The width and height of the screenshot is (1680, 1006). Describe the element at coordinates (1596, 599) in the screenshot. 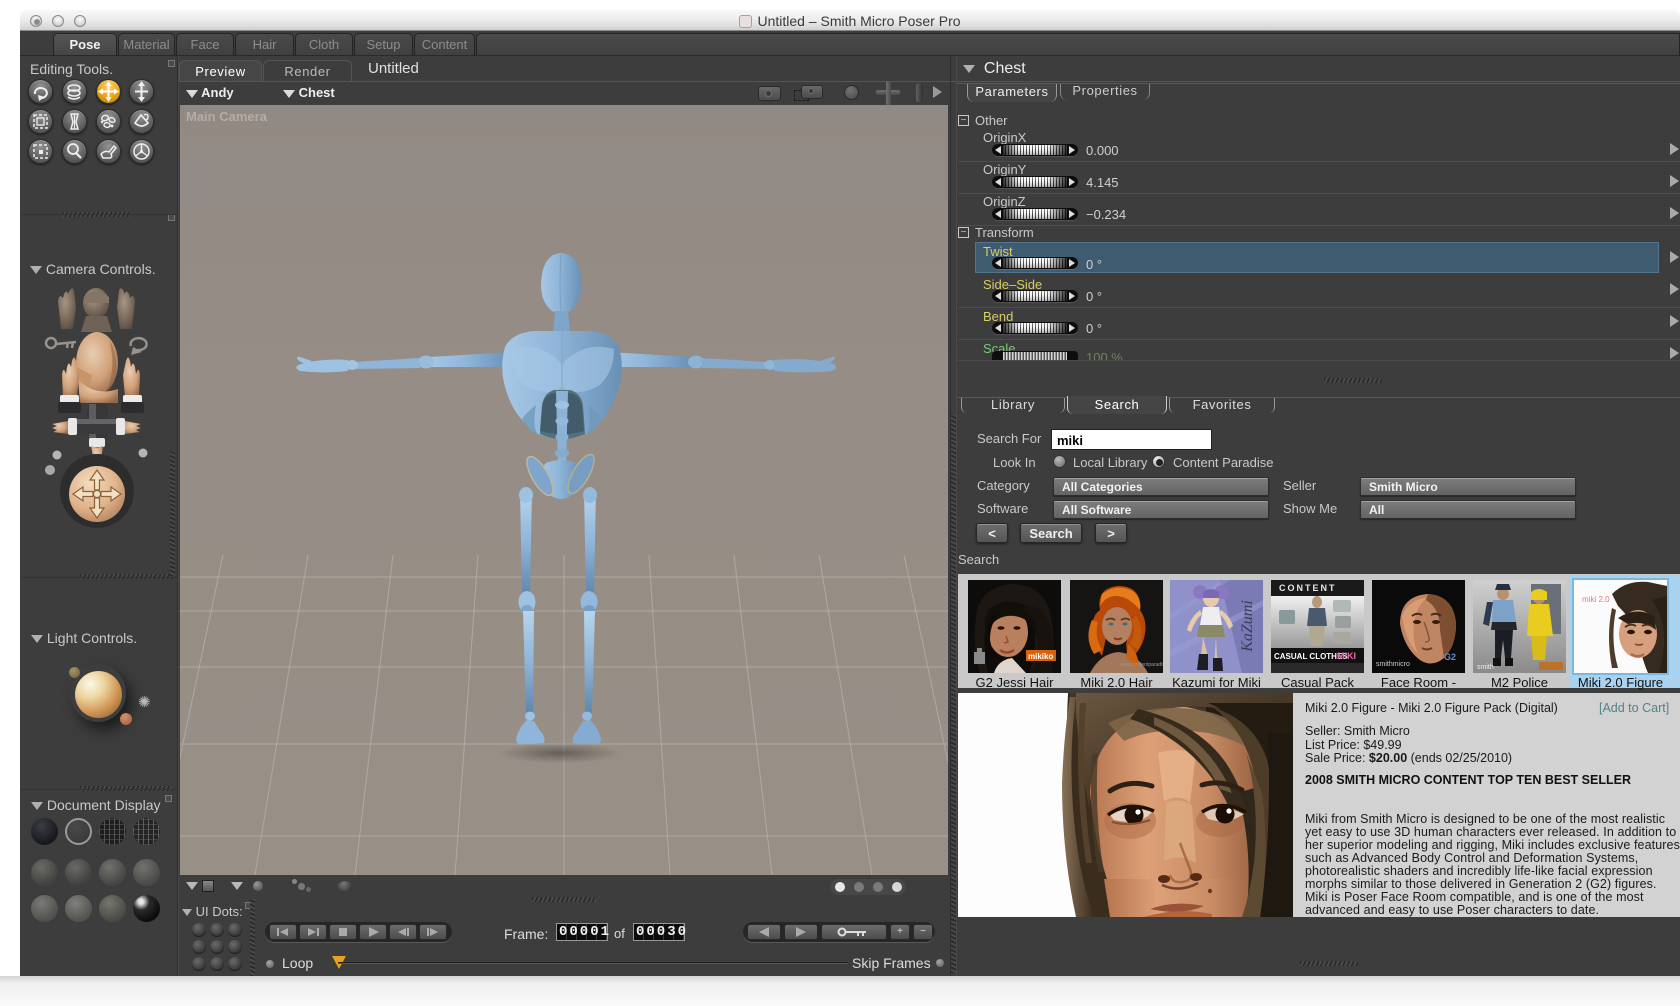

I see `svg-text: miki 2.0` at that location.